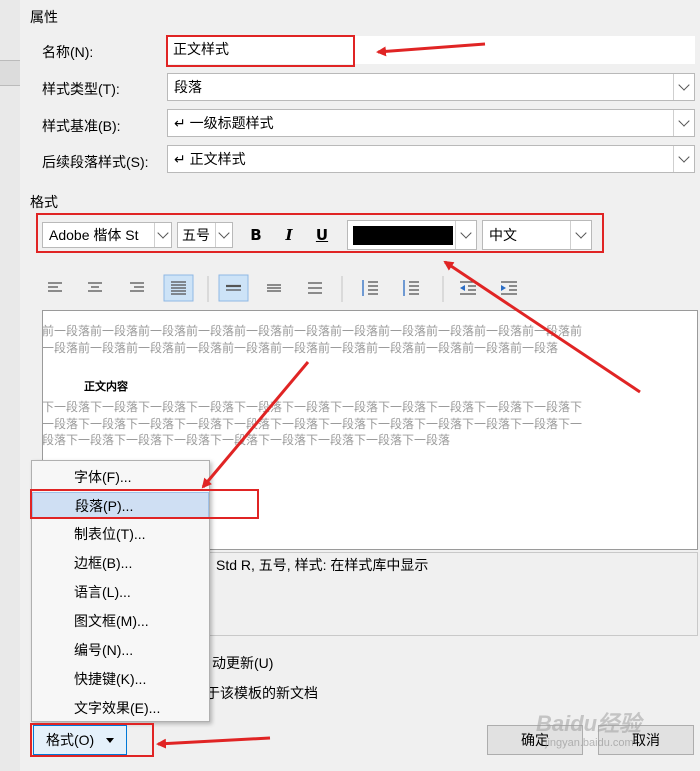 The image size is (700, 771). What do you see at coordinates (431, 49) in the screenshot?
I see `arrow-to-name` at bounding box center [431, 49].